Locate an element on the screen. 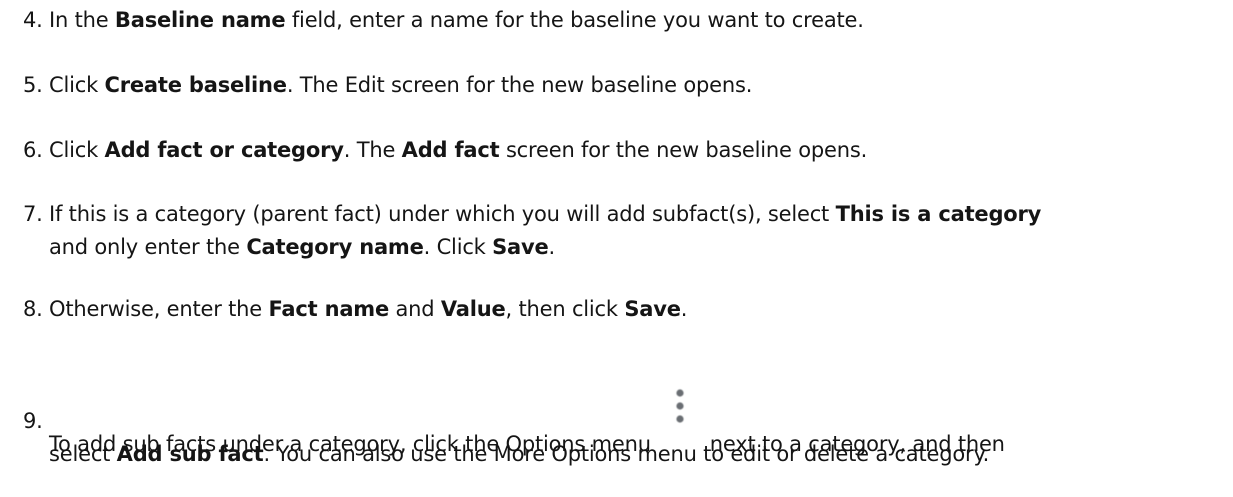 This screenshot has width=1233, height=497. step-number: 9. is located at coordinates (33, 421).